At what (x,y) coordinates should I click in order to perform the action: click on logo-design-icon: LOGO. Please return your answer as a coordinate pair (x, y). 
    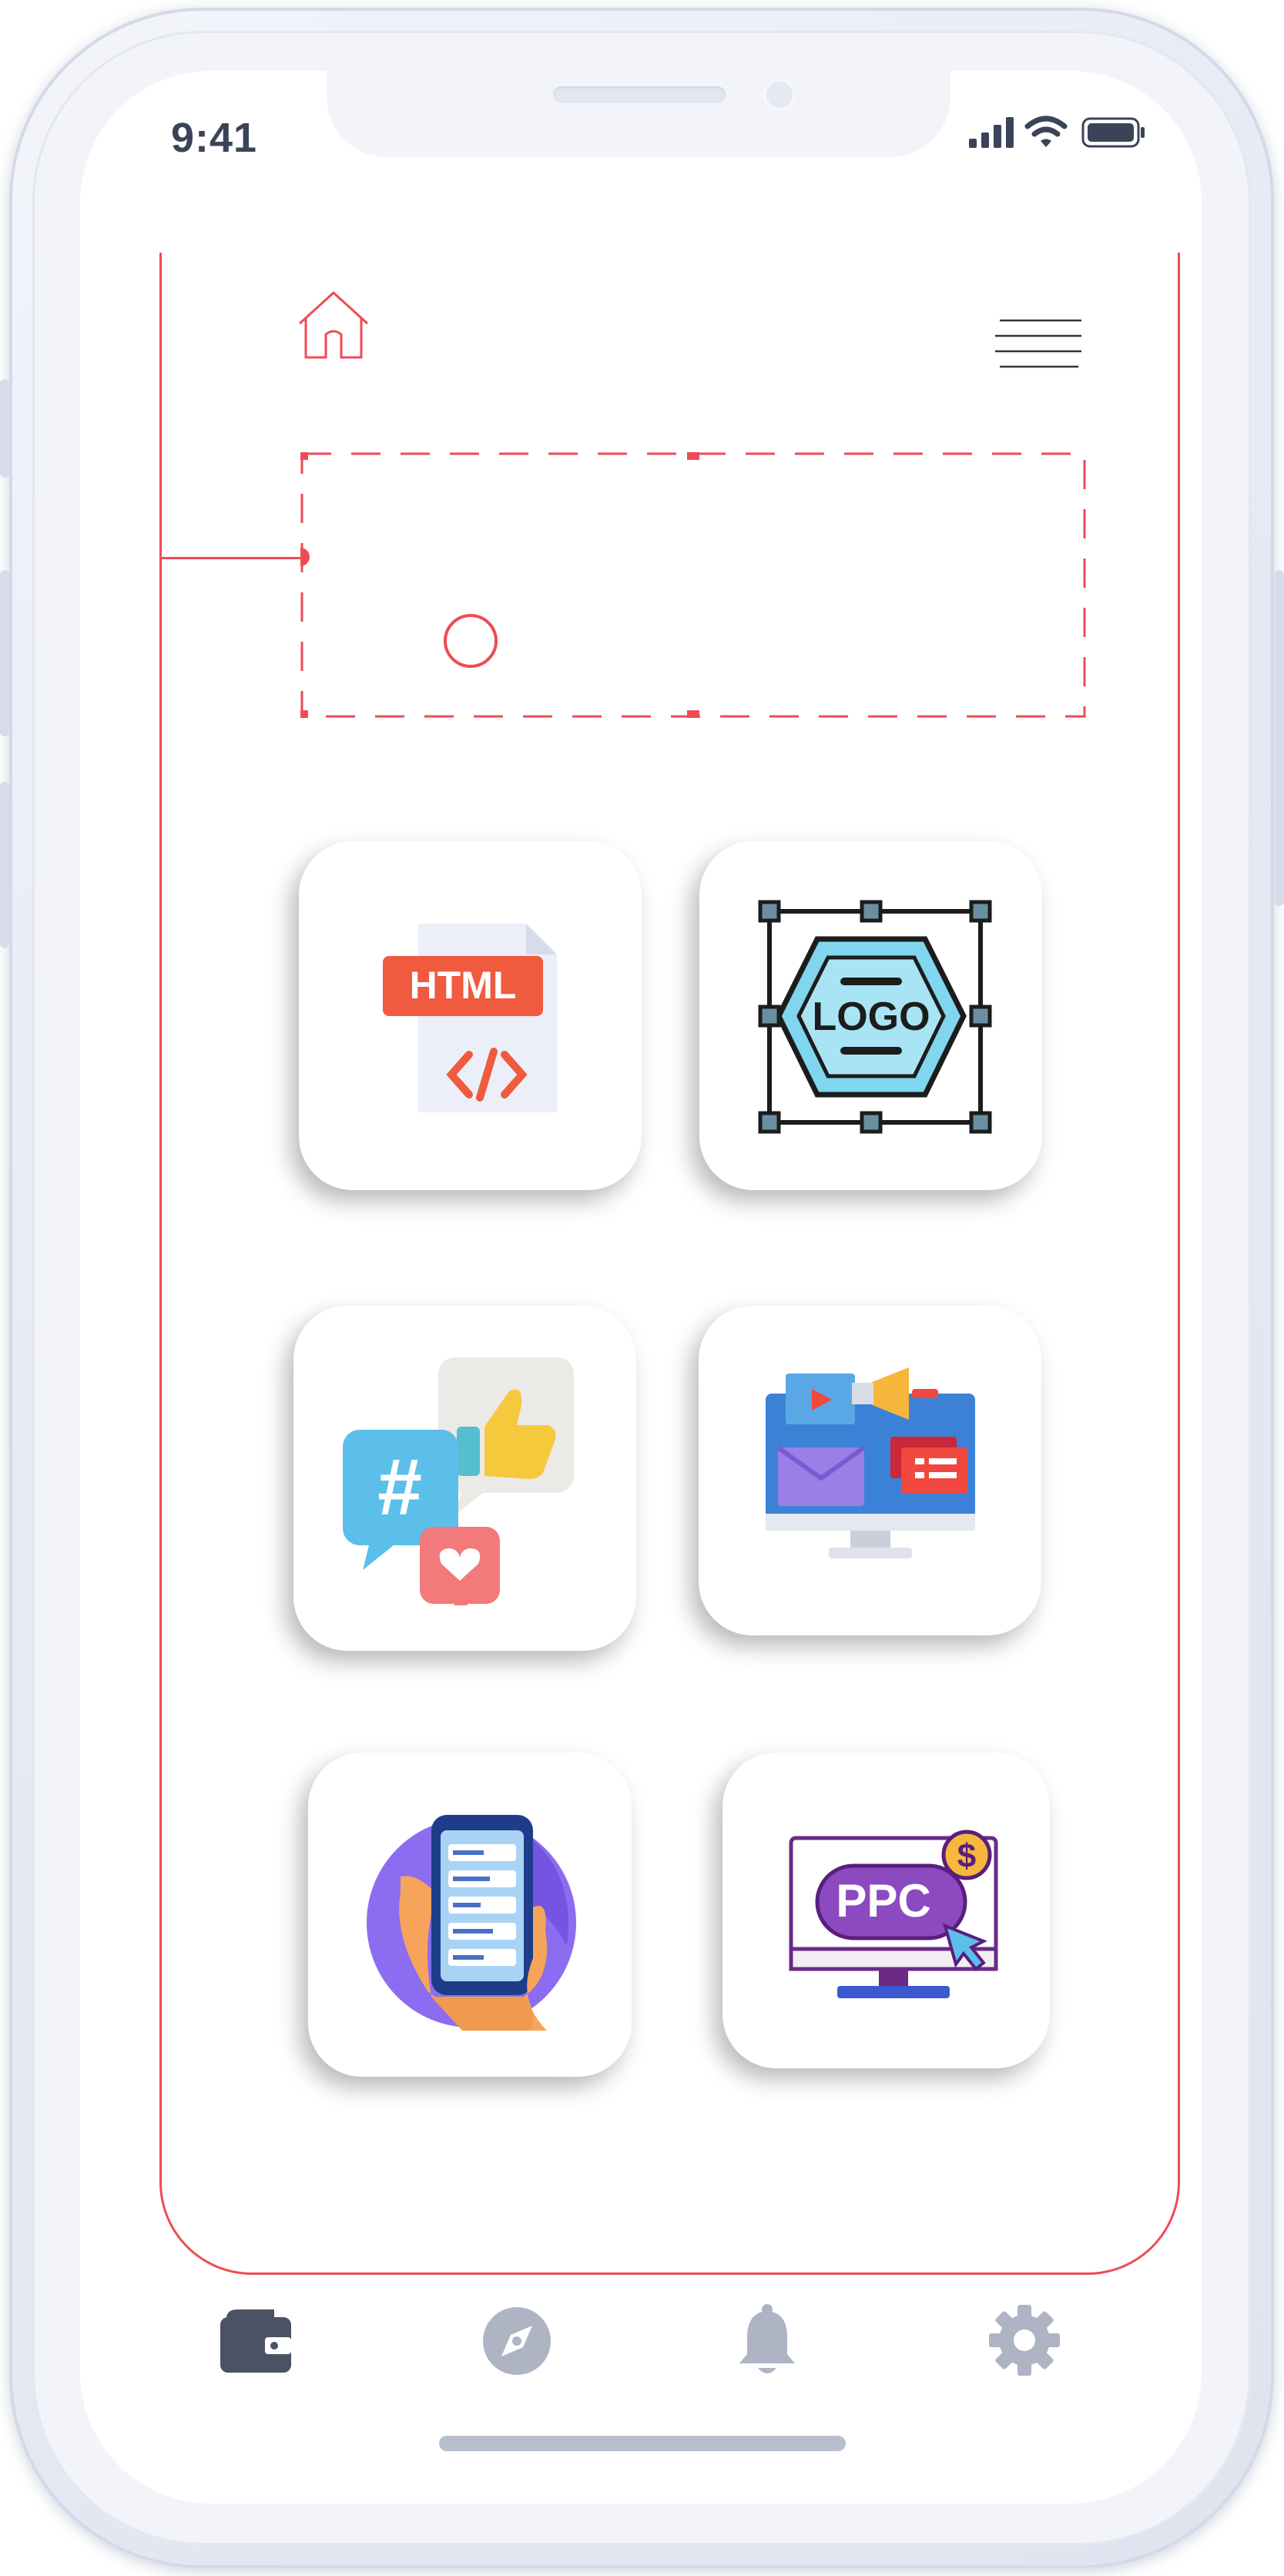
    Looking at the image, I should click on (874, 1016).